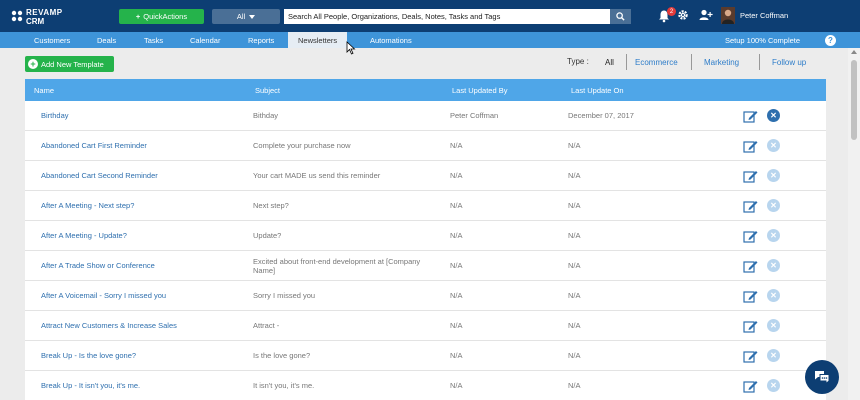  I want to click on filter-marketing: Marketing, so click(721, 62).